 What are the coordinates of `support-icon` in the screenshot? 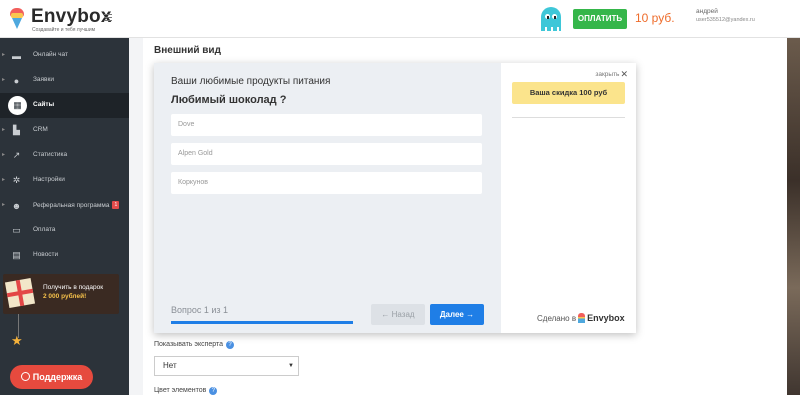 It's located at (25, 376).